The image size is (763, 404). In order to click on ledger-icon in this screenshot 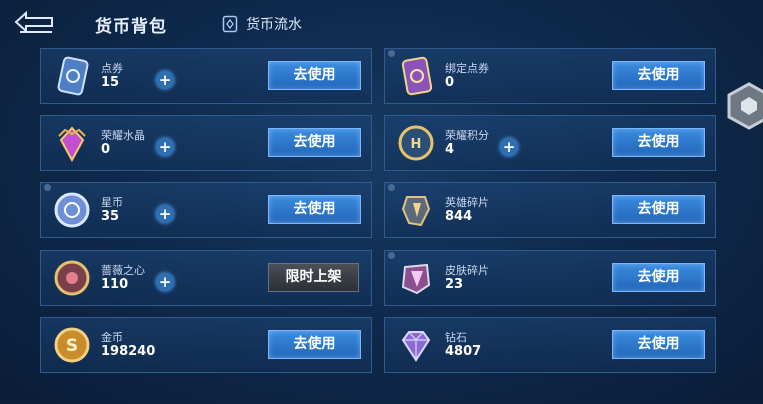, I will do `click(230, 24)`.